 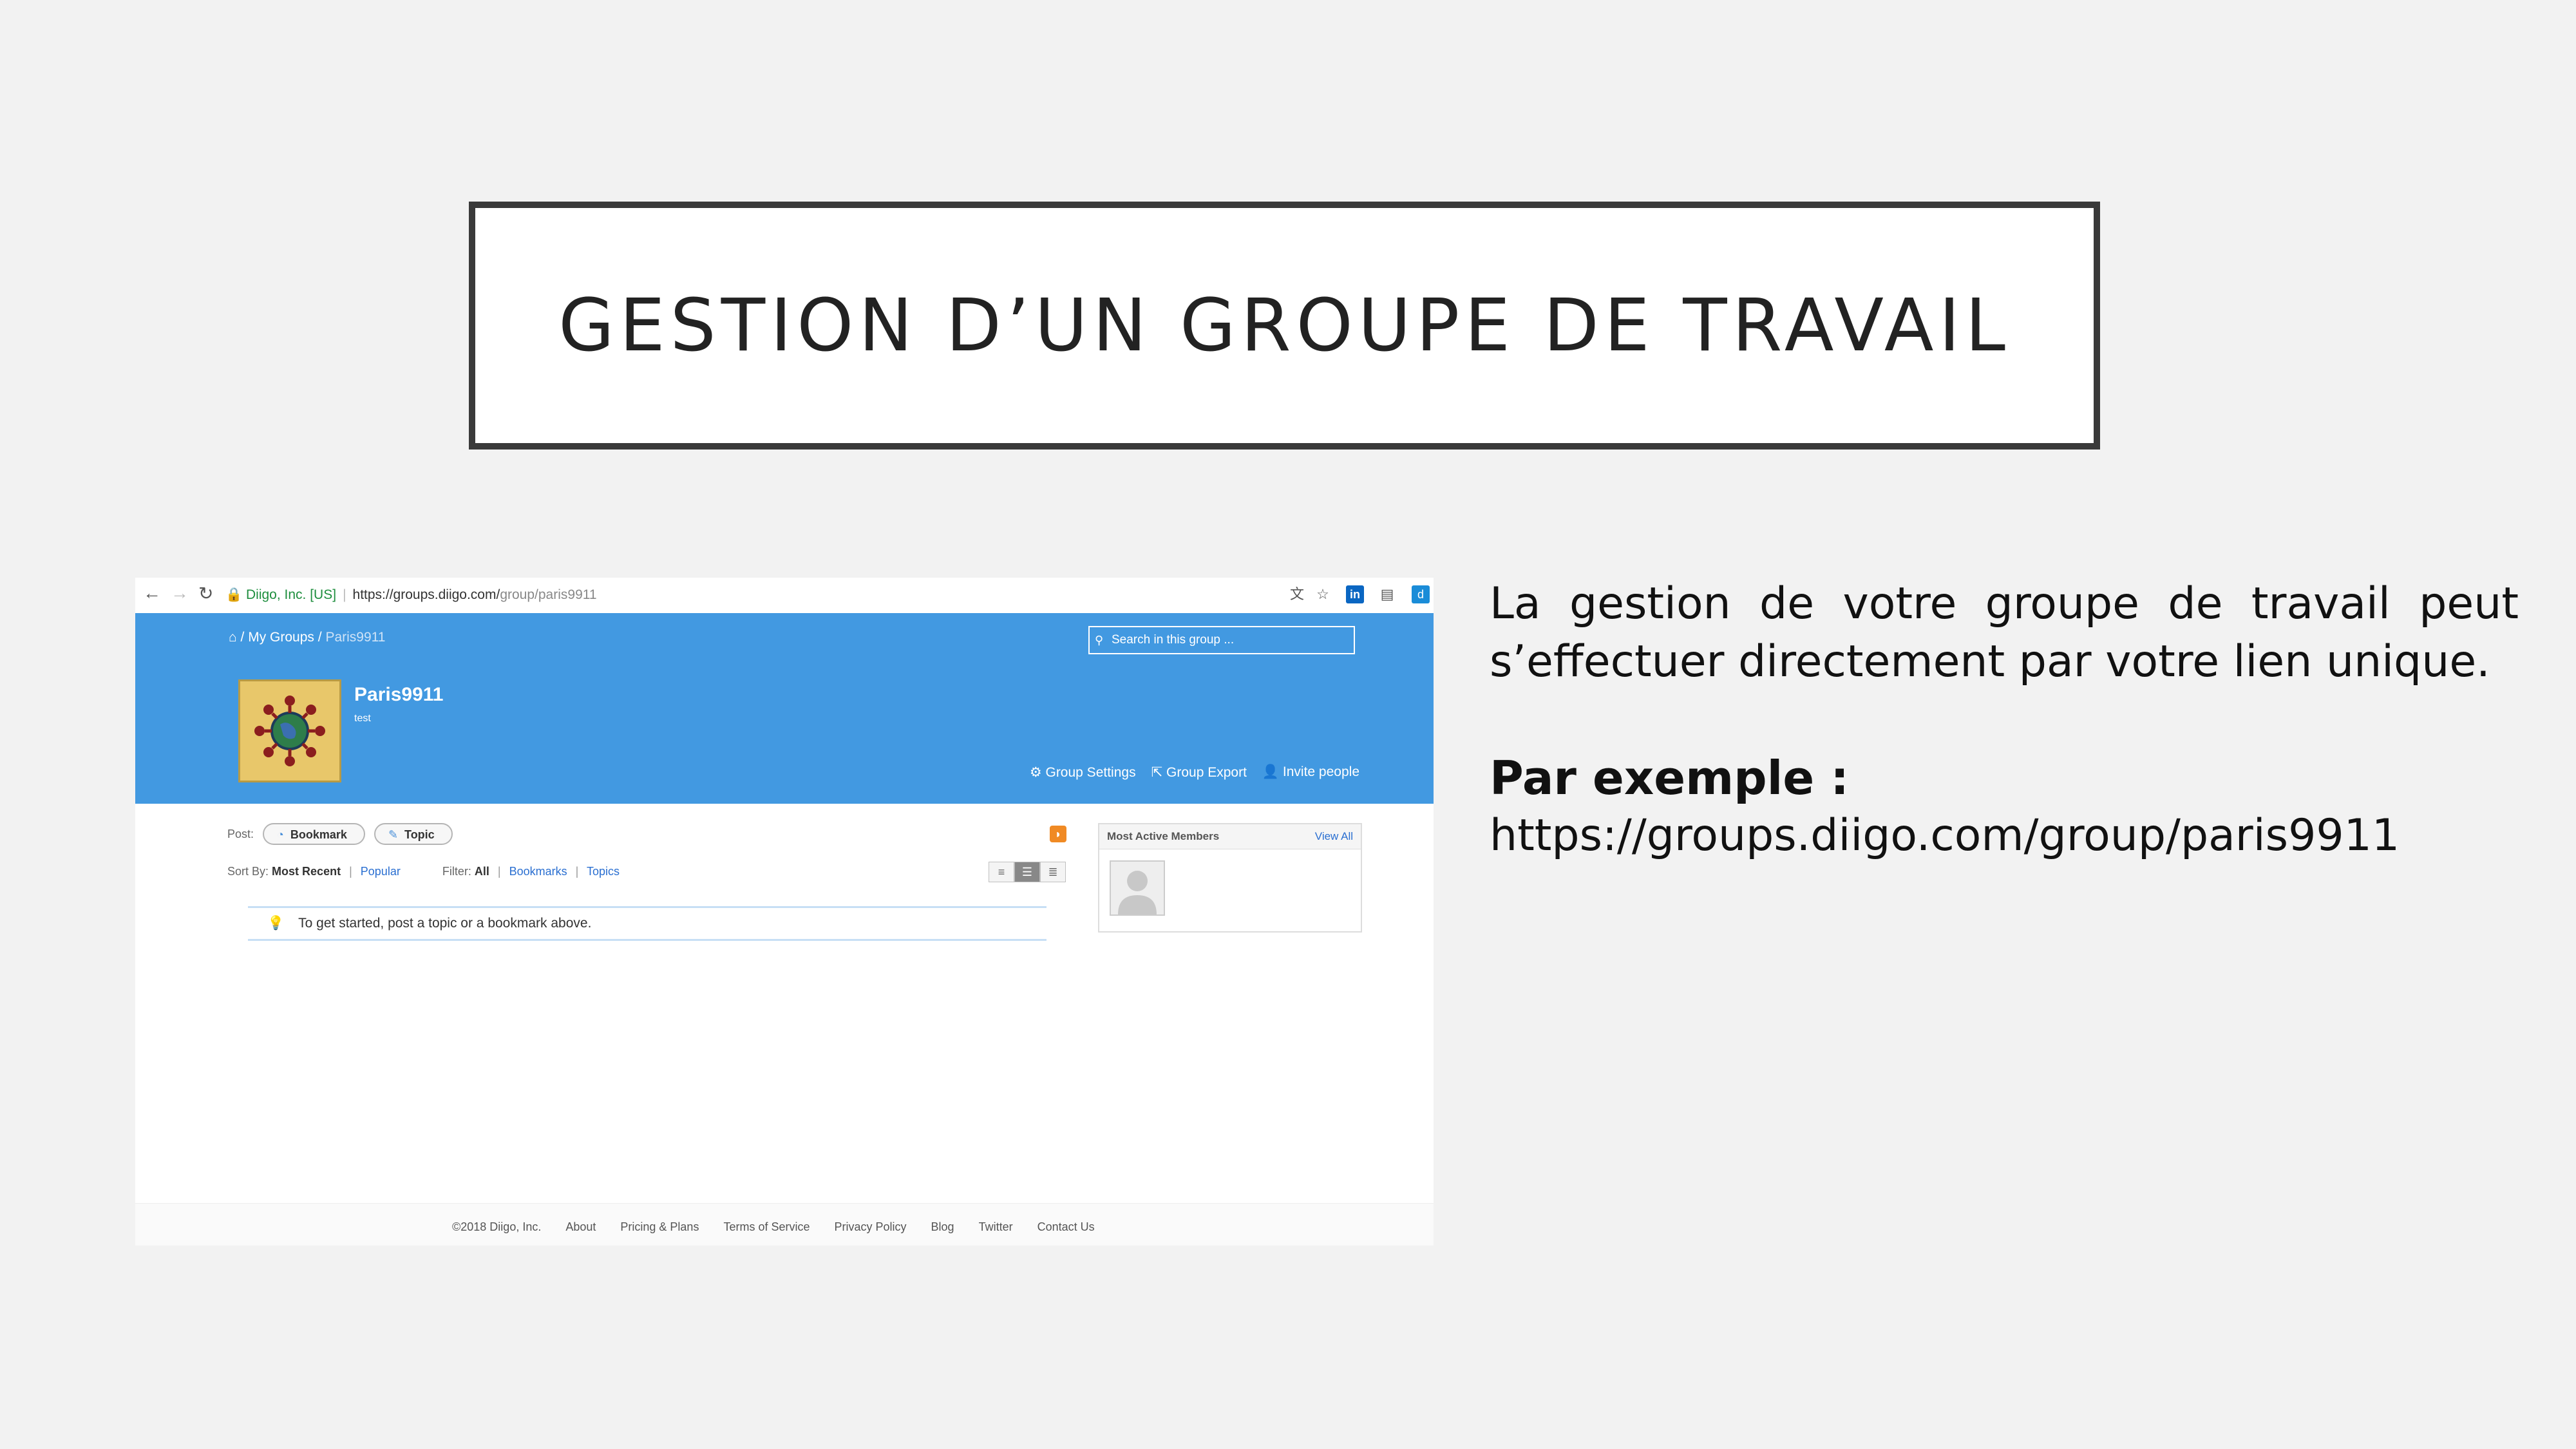 I want to click on example-url: https://groups.diigo.com/group/paris9911, so click(x=1945, y=836).